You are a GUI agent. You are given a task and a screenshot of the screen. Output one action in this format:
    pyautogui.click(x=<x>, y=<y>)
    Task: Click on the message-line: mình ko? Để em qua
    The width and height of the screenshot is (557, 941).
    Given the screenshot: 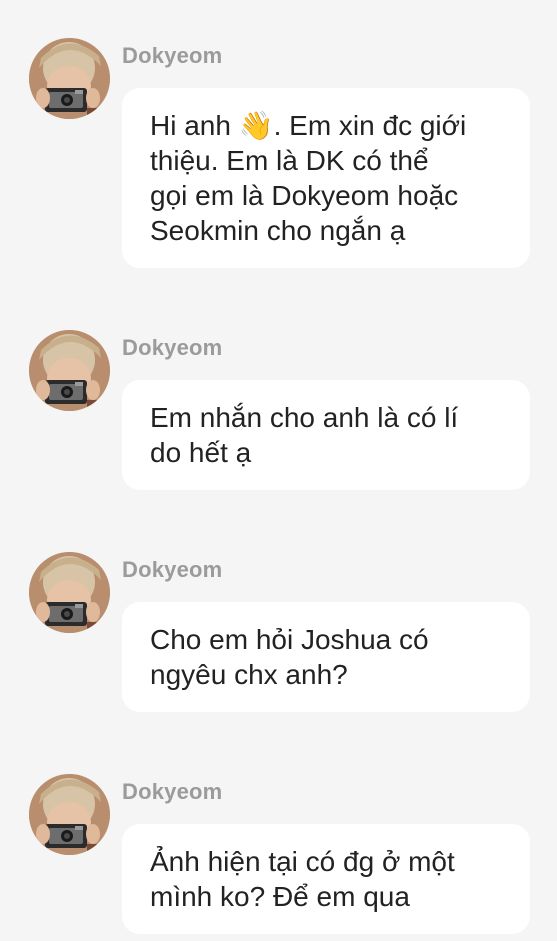 What is the action you would take?
    pyautogui.click(x=280, y=896)
    